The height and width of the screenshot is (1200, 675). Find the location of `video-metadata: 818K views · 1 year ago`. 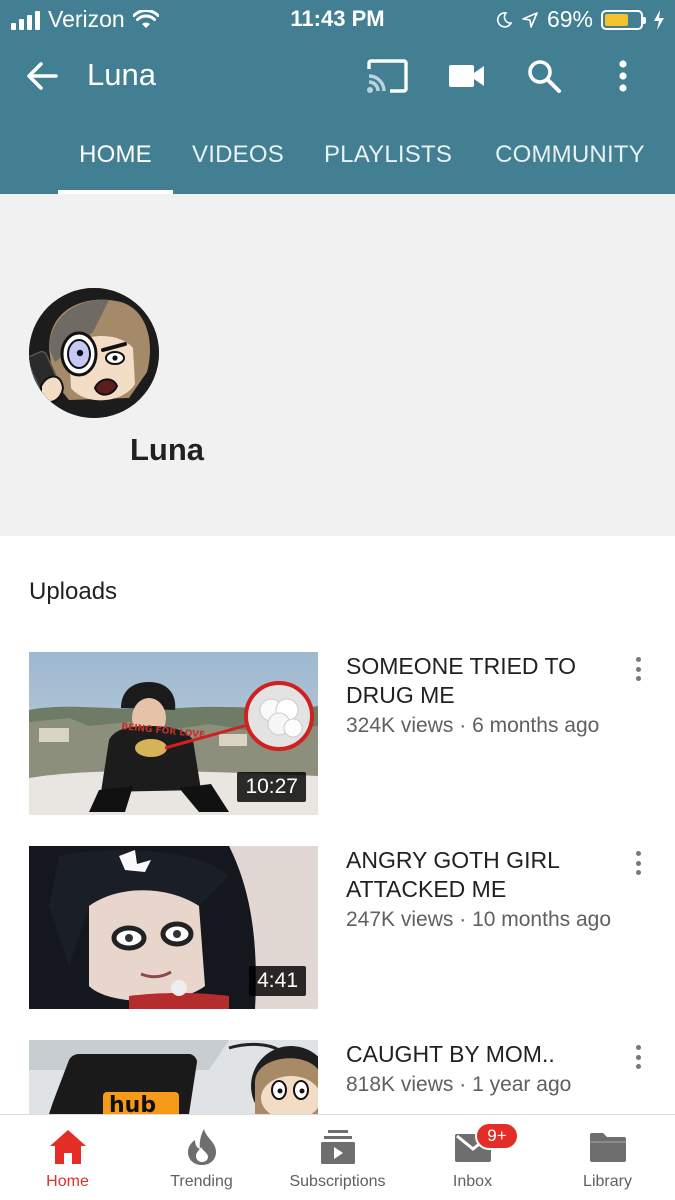

video-metadata: 818K views · 1 year ago is located at coordinates (458, 1085).